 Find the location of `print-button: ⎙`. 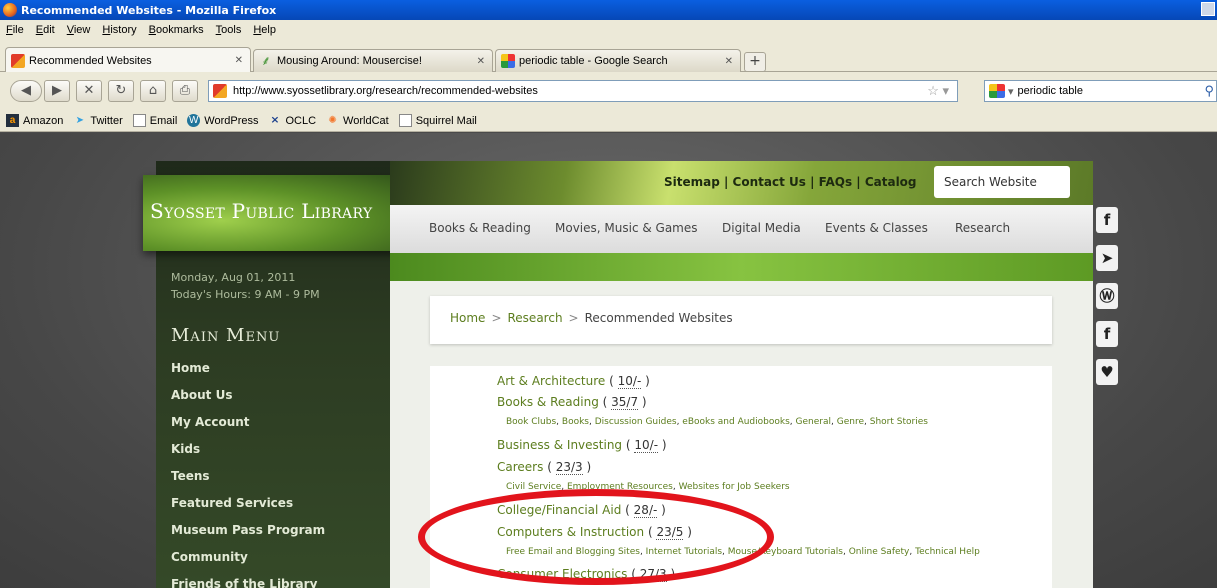

print-button: ⎙ is located at coordinates (185, 91).